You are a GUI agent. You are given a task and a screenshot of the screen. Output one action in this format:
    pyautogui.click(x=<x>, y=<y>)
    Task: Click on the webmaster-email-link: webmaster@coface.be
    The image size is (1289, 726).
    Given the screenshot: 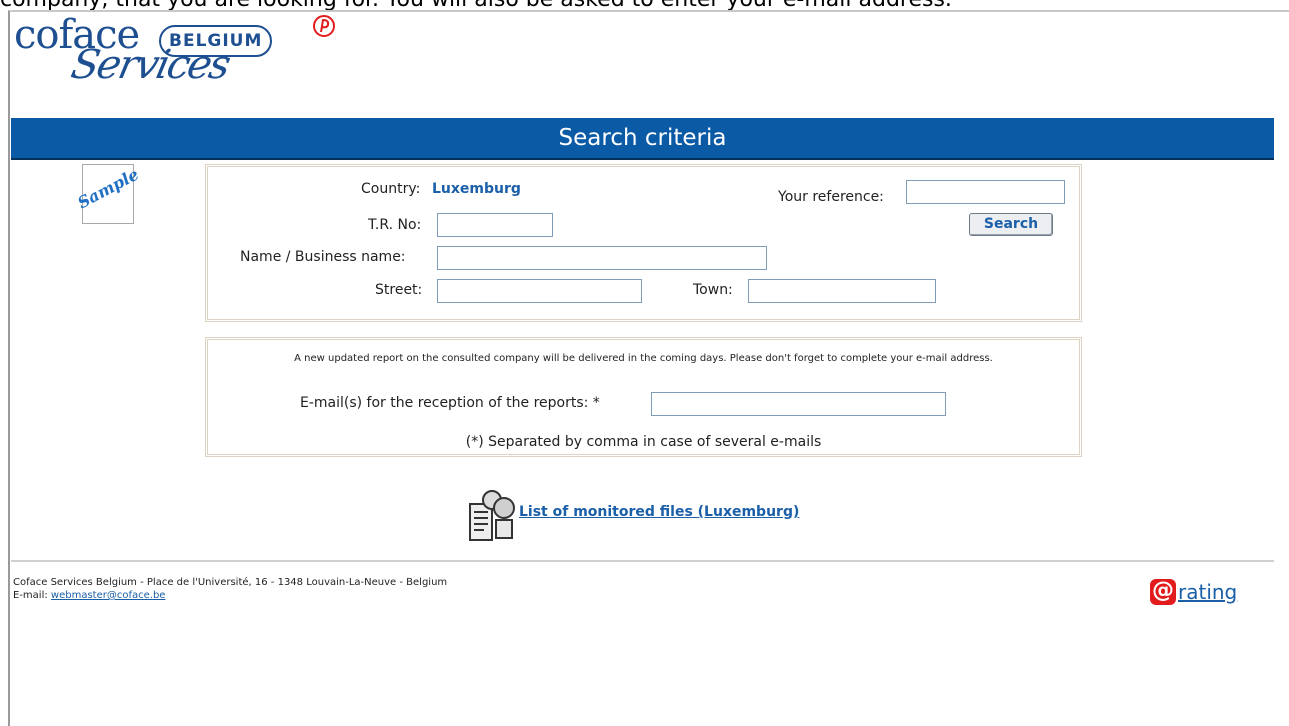 What is the action you would take?
    pyautogui.click(x=108, y=595)
    